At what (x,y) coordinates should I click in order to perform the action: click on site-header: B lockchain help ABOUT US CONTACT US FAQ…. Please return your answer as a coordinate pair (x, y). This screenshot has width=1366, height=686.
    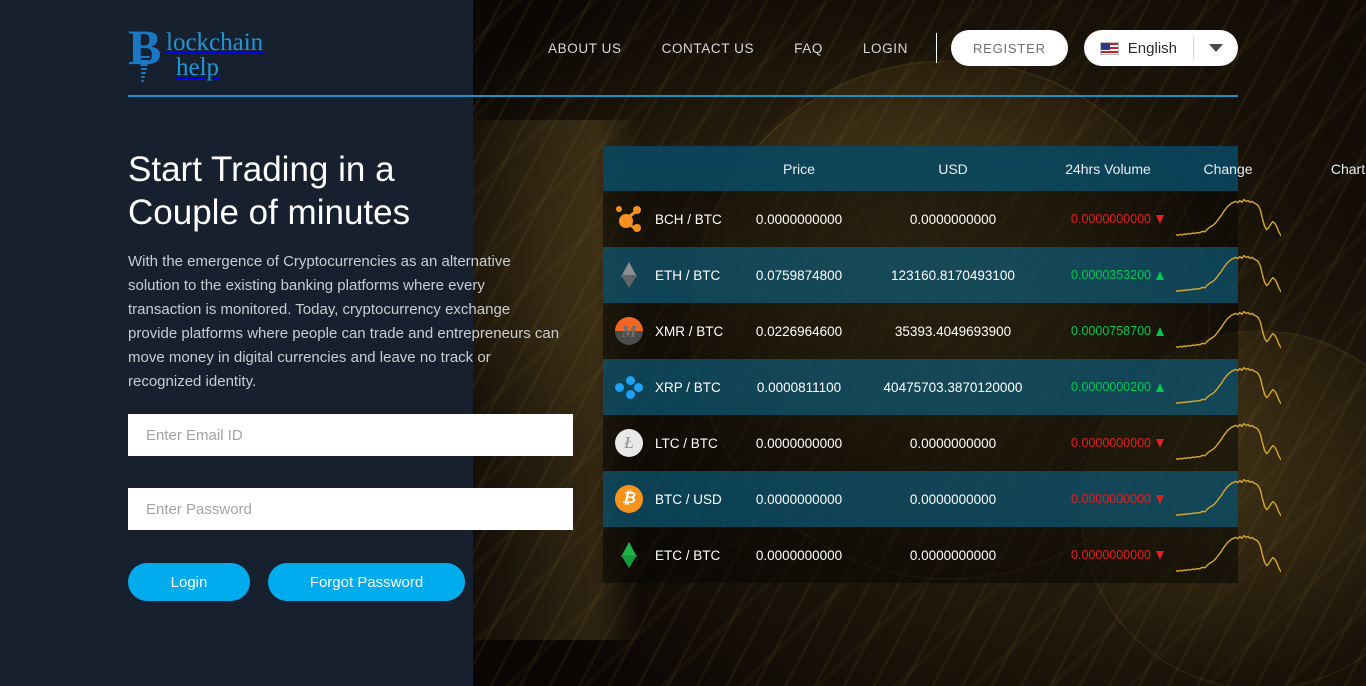
    Looking at the image, I should click on (683, 48).